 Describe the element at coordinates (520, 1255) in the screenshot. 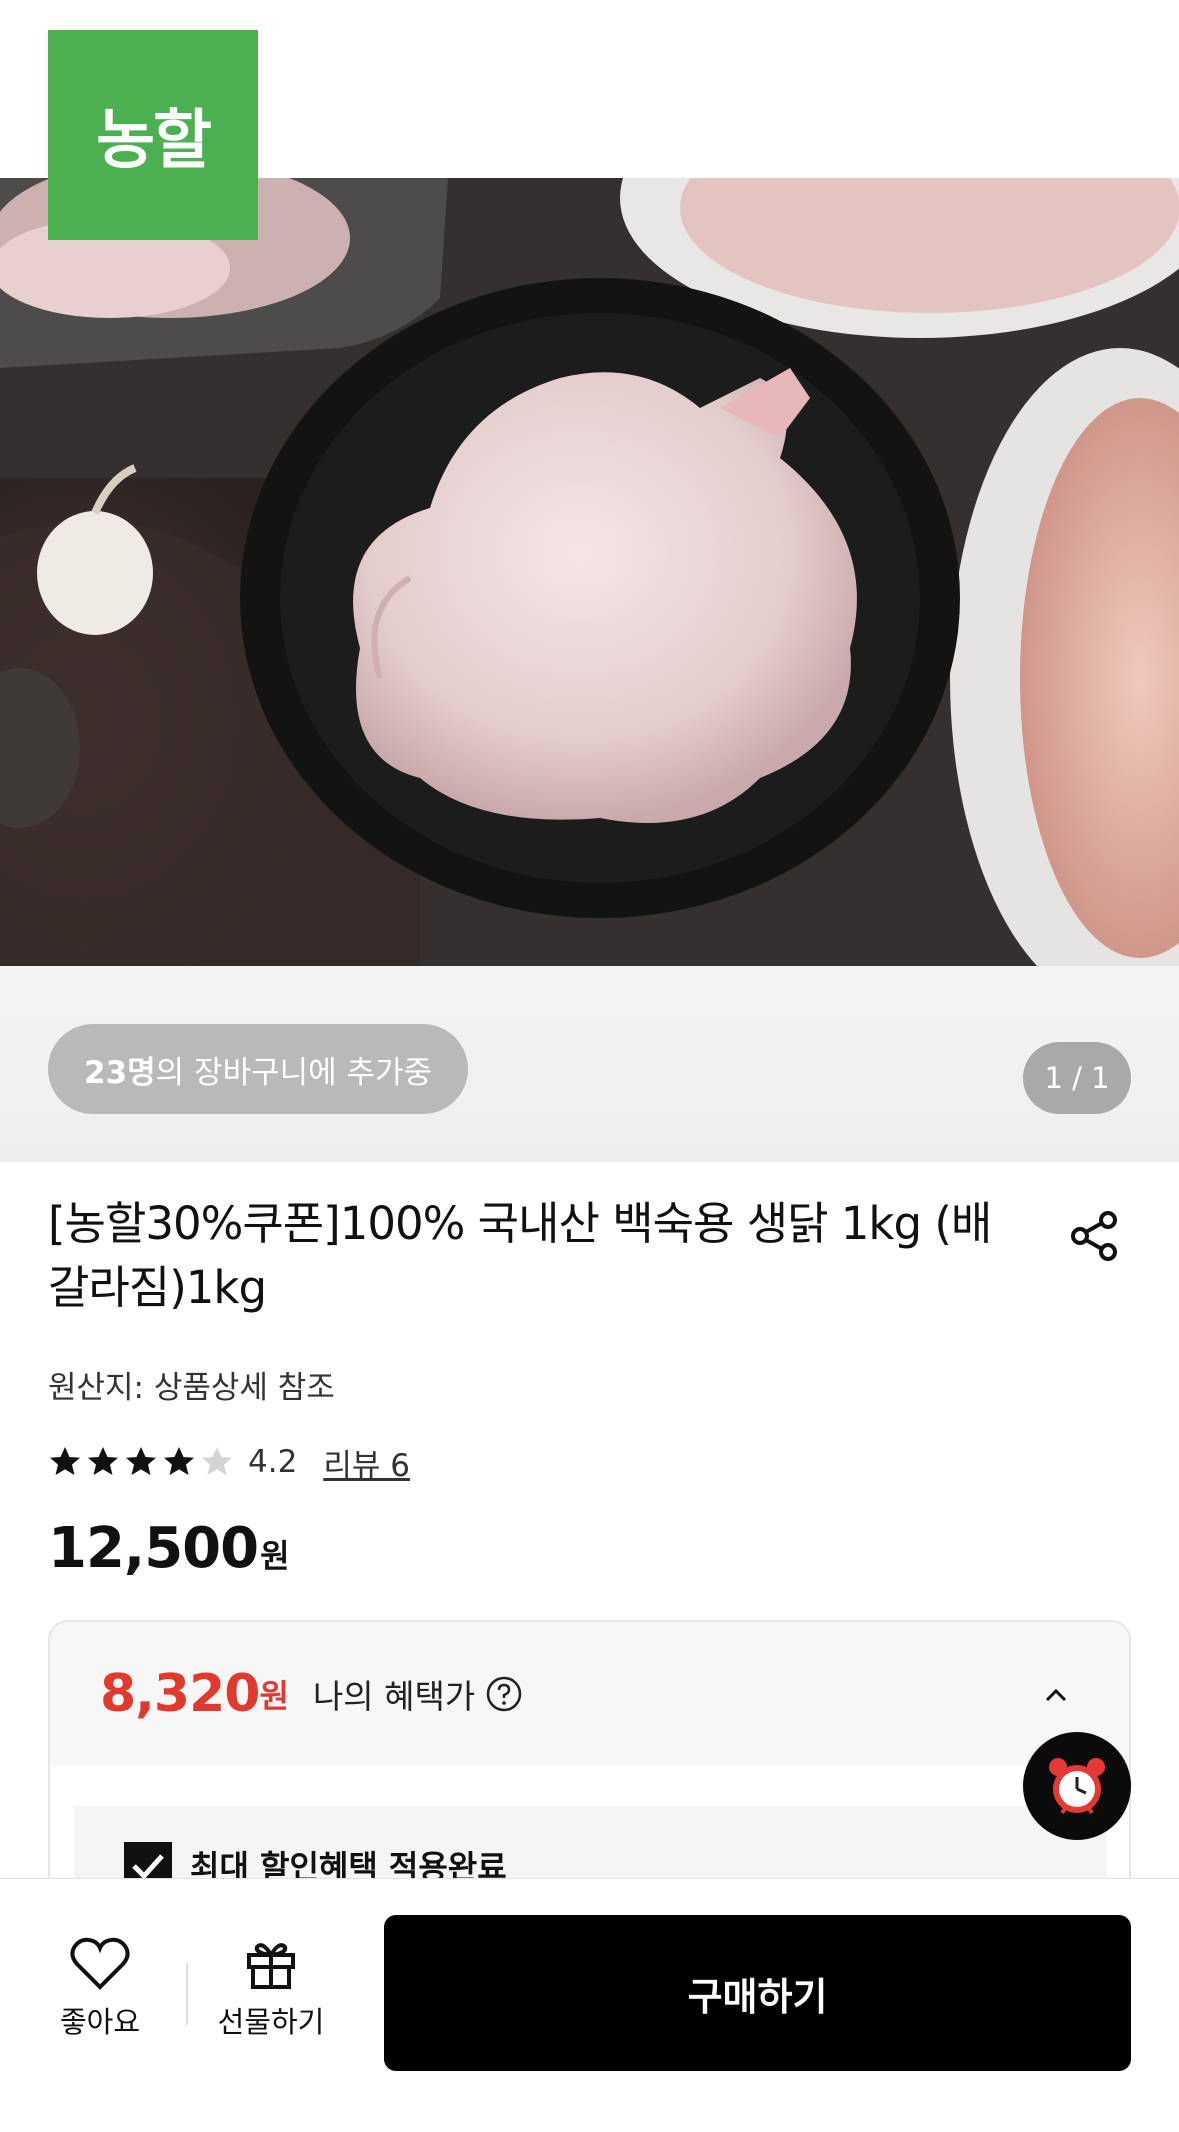

I see `product-title: [농할30%쿠폰]100% 국내산 백숙용 생닭 1kg (배갈라짐)1kg` at that location.